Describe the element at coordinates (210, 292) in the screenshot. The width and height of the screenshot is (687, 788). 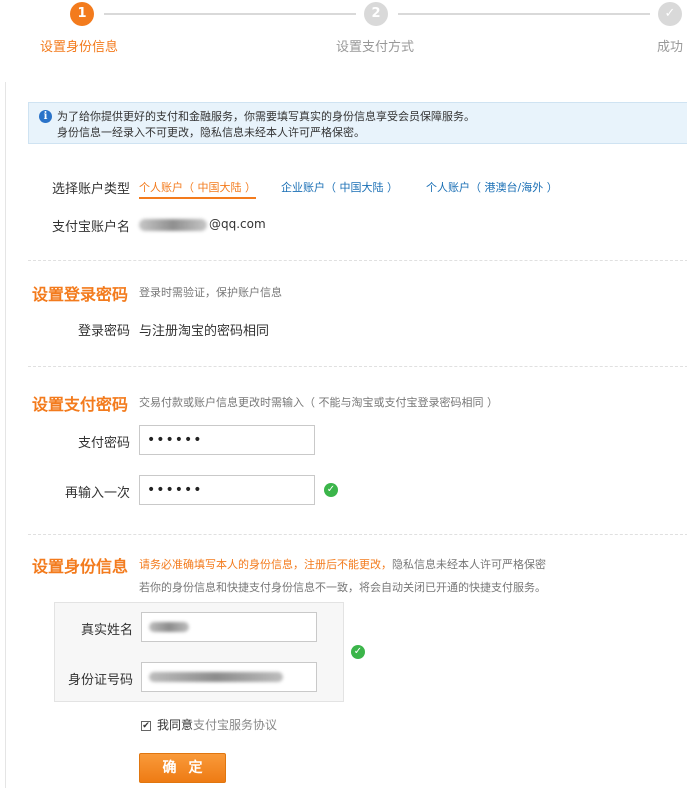
I see `login-password-desc: 登录时需验证，保护账户信息` at that location.